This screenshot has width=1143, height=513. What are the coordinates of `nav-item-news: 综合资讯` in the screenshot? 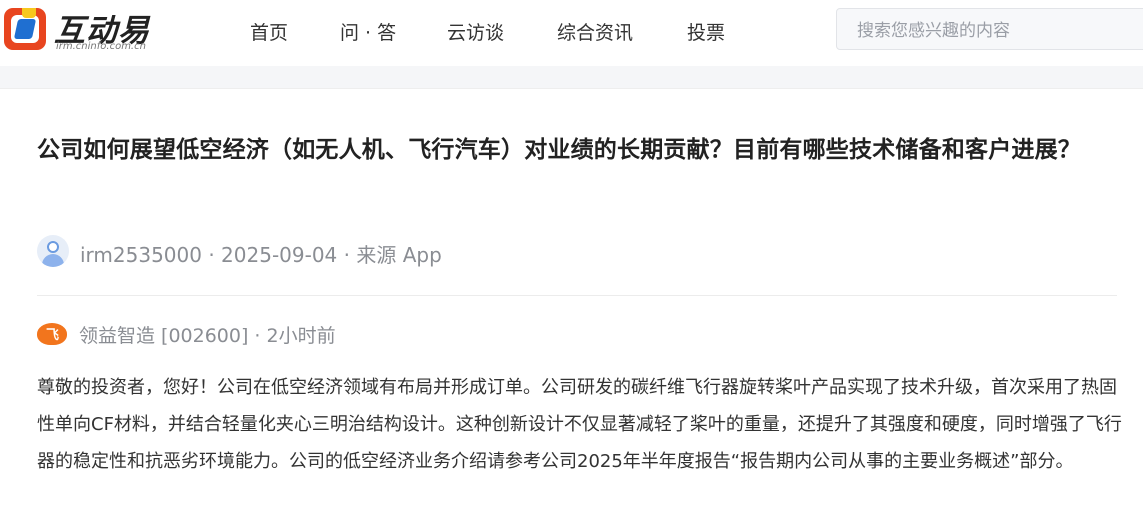 It's located at (595, 31).